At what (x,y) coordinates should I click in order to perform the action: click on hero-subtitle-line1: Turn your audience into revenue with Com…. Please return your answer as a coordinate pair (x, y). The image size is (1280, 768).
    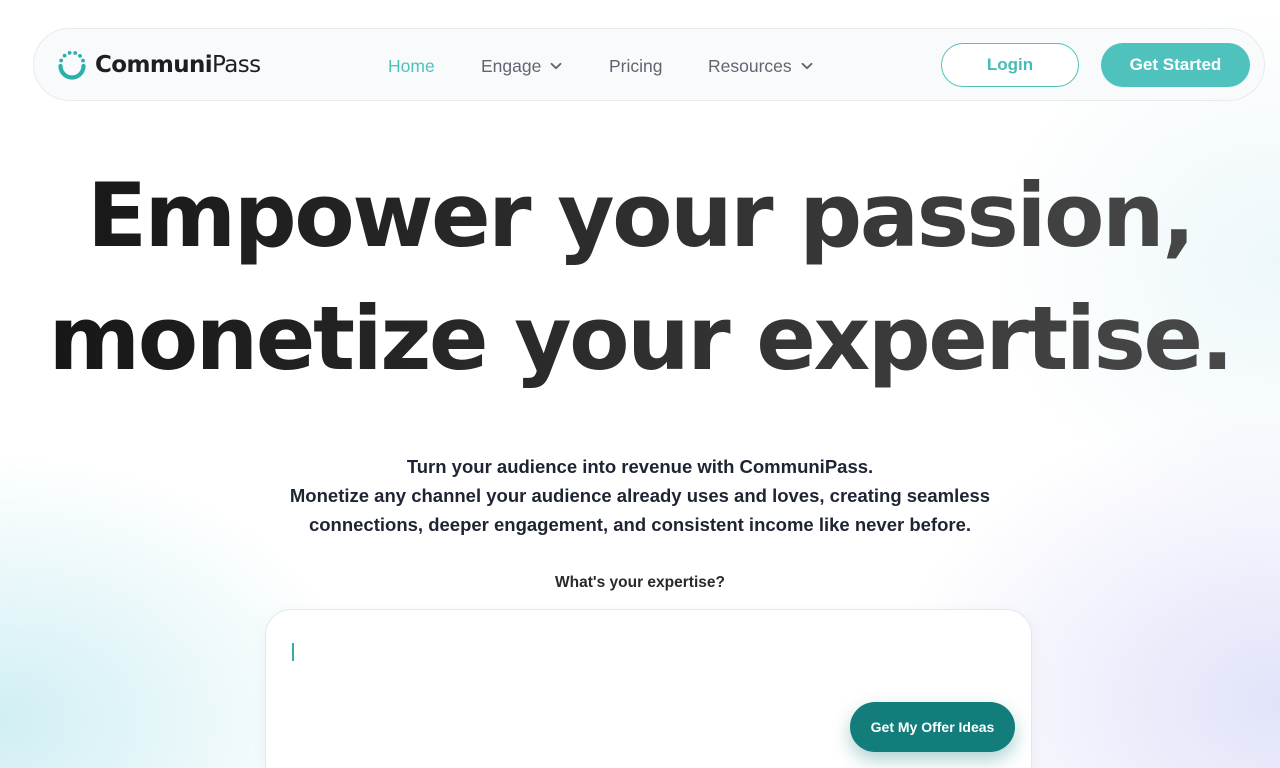
    Looking at the image, I should click on (640, 466).